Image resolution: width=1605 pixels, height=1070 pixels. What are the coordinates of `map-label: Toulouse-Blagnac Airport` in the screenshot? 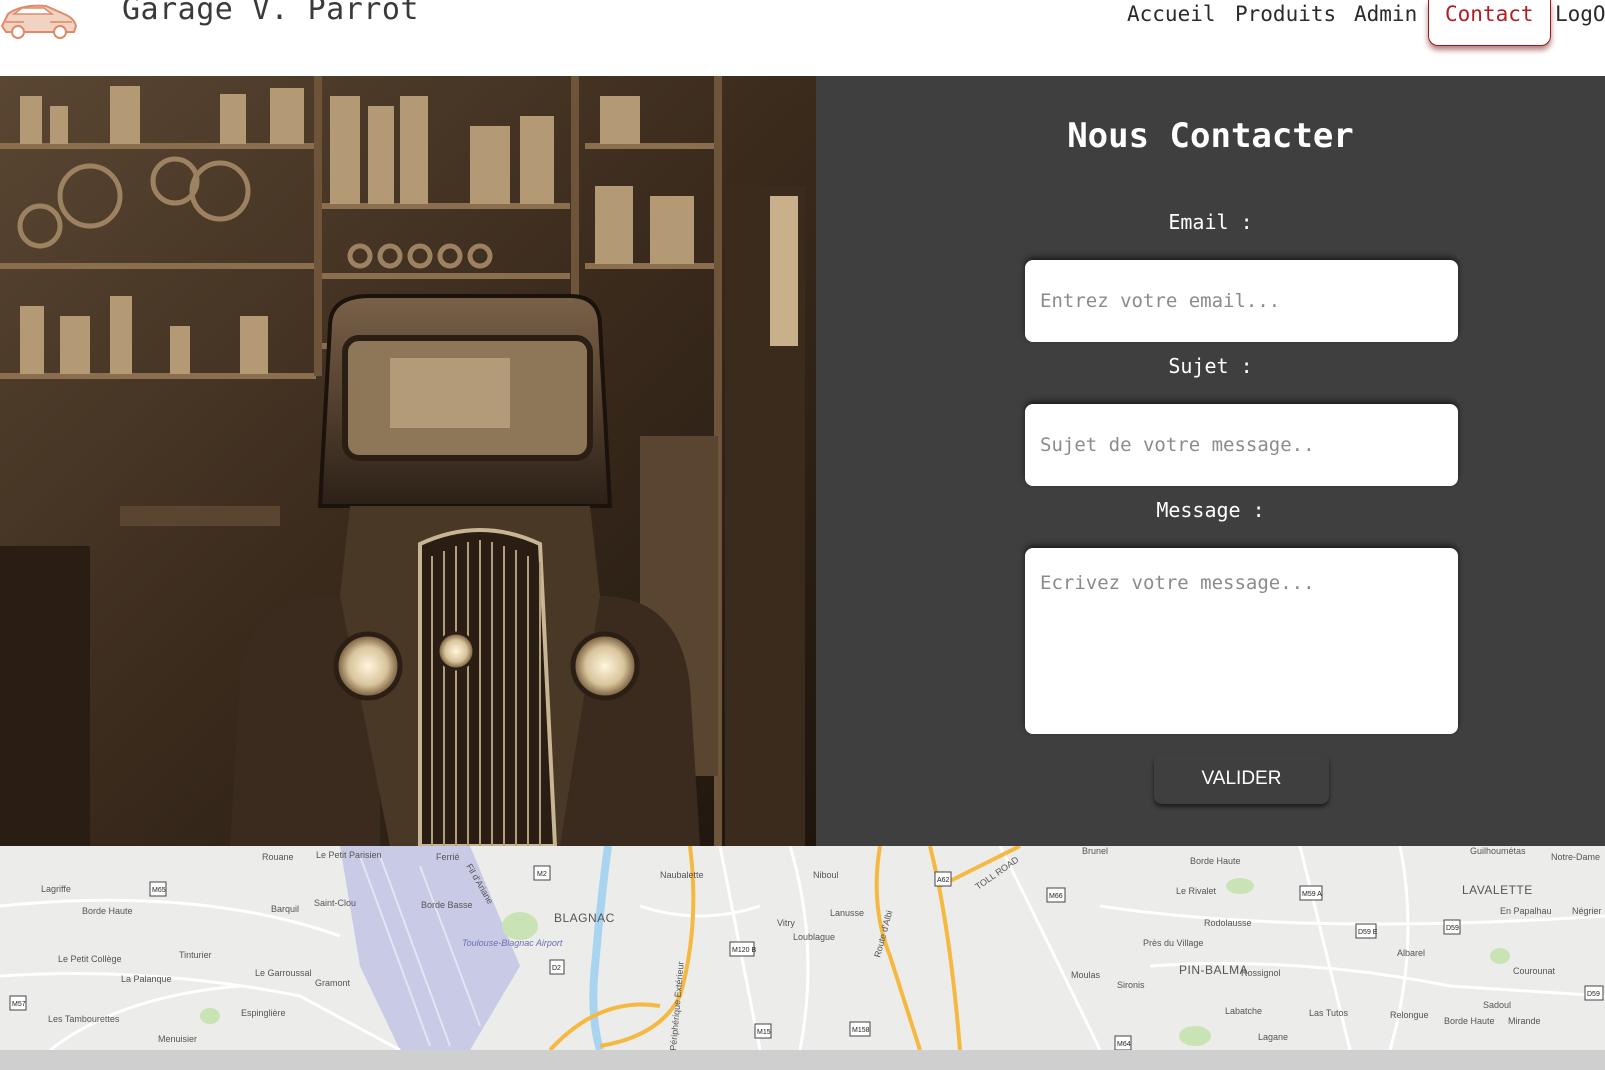 It's located at (512, 943).